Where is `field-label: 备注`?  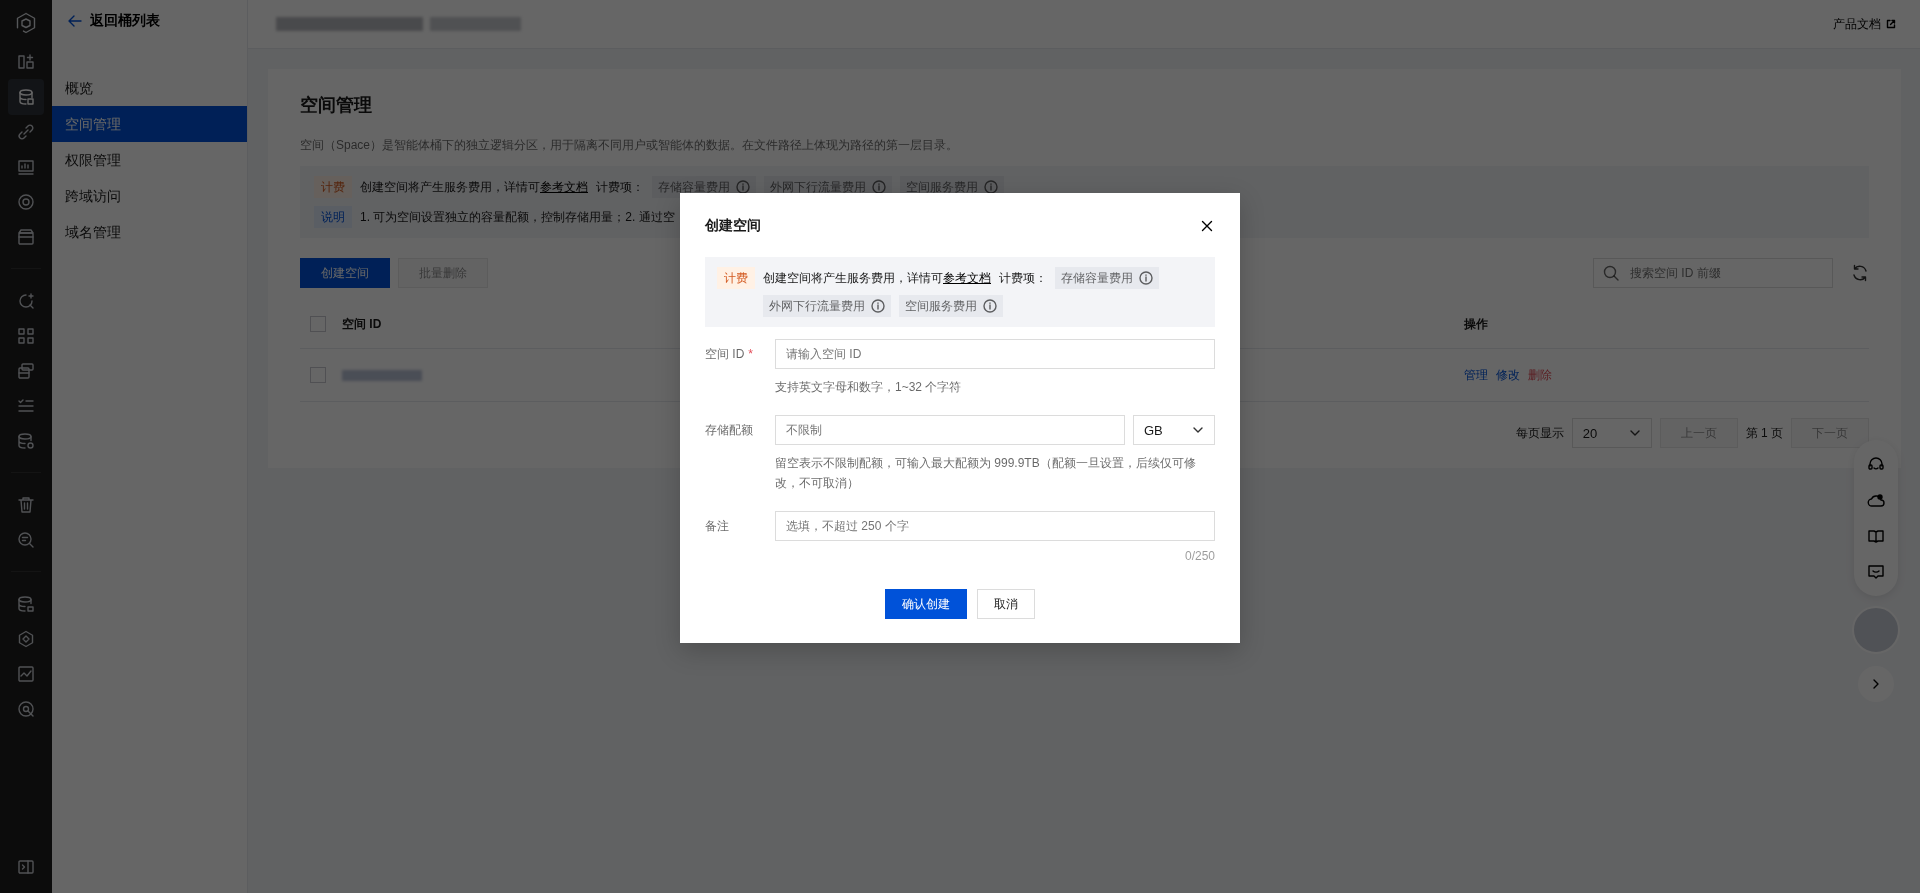 field-label: 备注 is located at coordinates (717, 526).